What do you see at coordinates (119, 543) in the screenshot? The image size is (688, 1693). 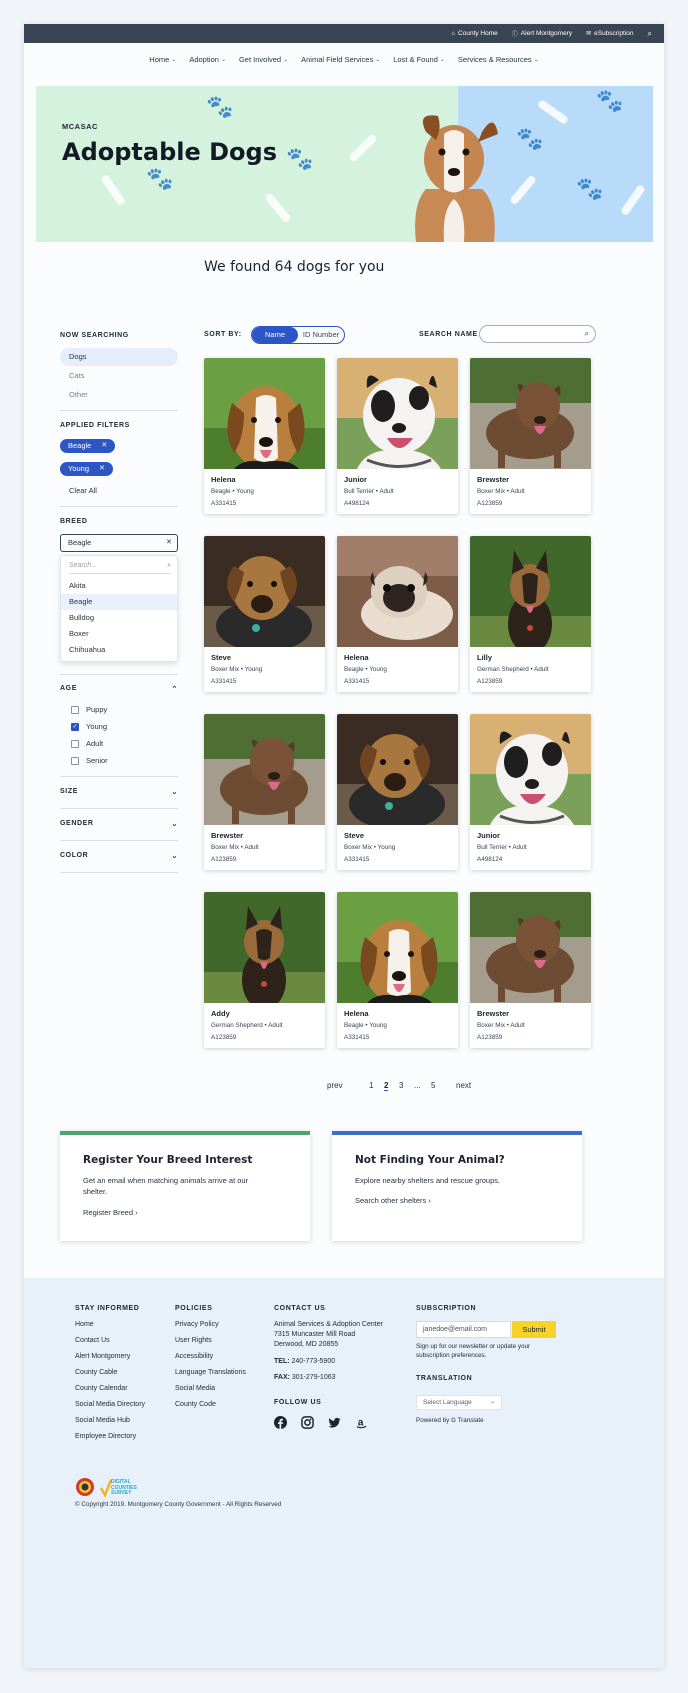 I see `breed-input: Beagle ✕` at bounding box center [119, 543].